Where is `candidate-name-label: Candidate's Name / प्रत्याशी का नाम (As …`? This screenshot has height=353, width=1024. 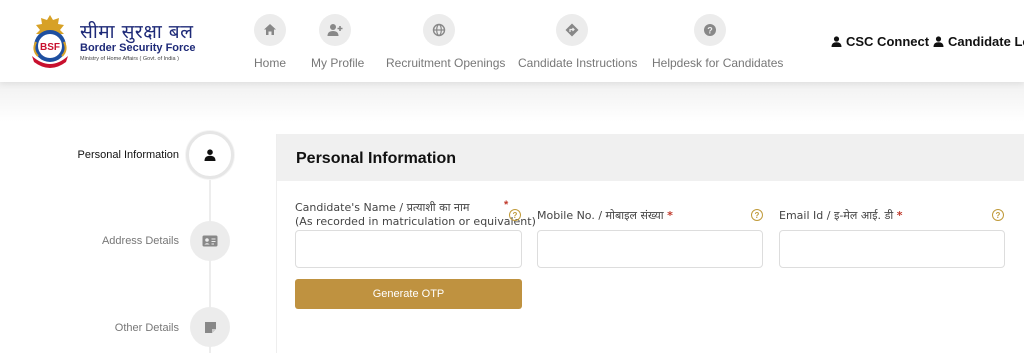
candidate-name-label: Candidate's Name / प्रत्याशी का नाम (As … is located at coordinates (415, 215).